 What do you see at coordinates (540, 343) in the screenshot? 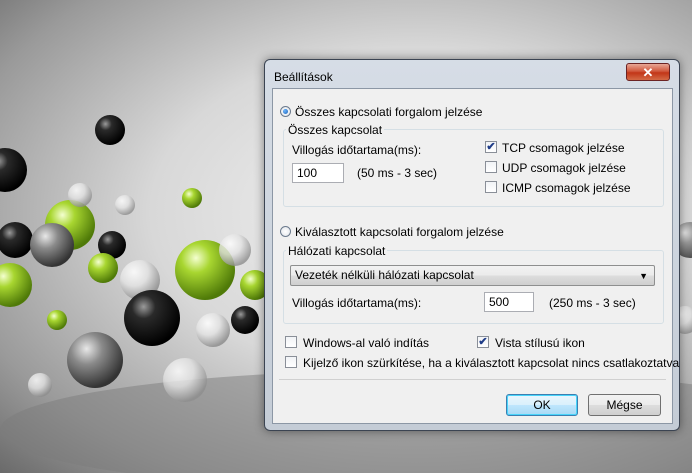
I see `vista-icon-label: Vista stílusú ikon` at bounding box center [540, 343].